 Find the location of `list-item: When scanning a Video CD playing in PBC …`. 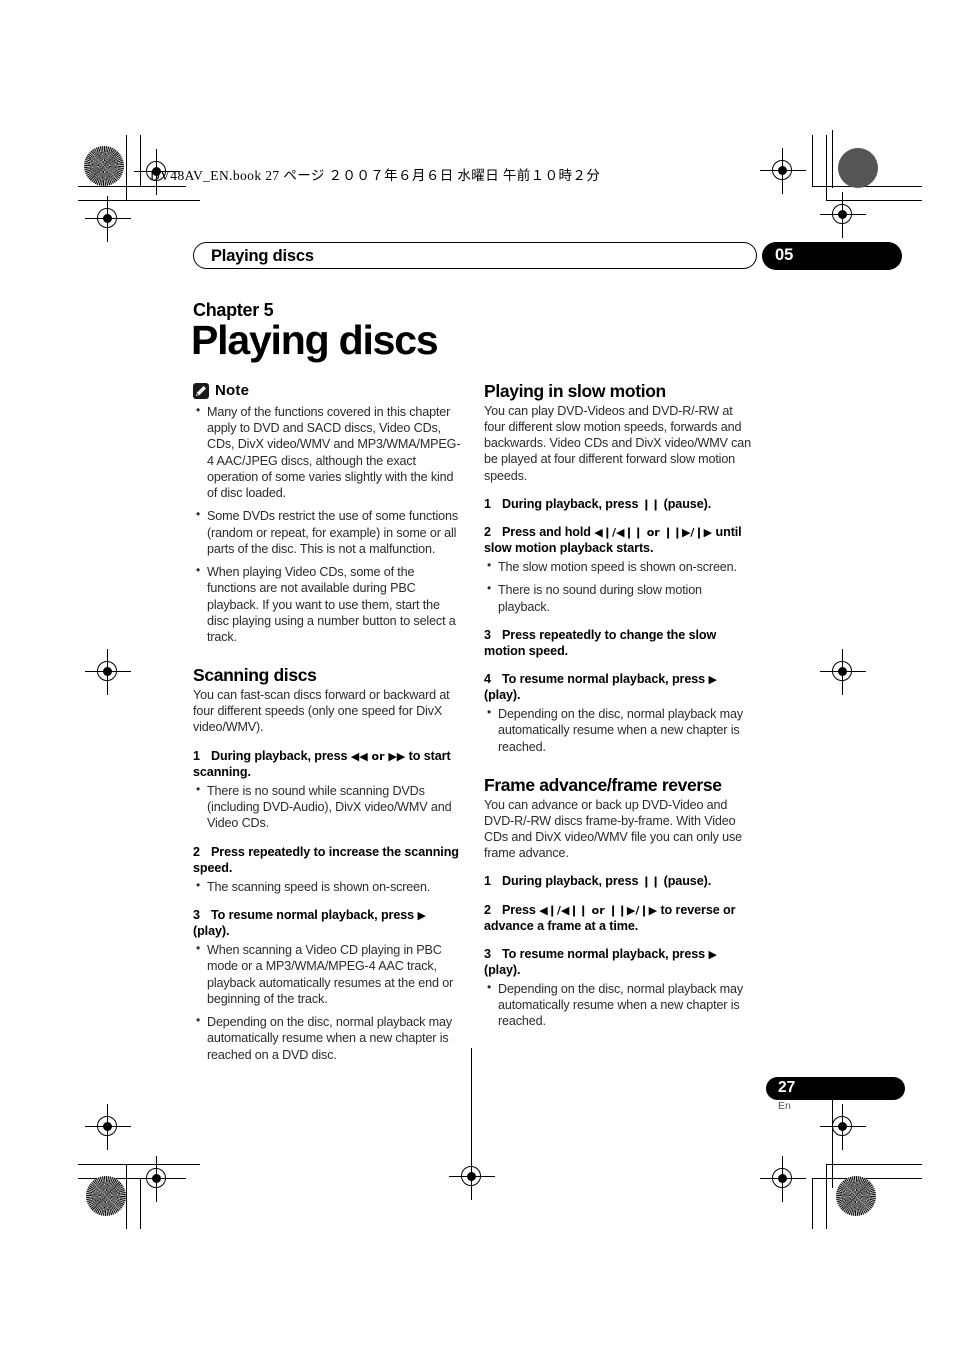

list-item: When scanning a Video CD playing in PBC … is located at coordinates (328, 974).